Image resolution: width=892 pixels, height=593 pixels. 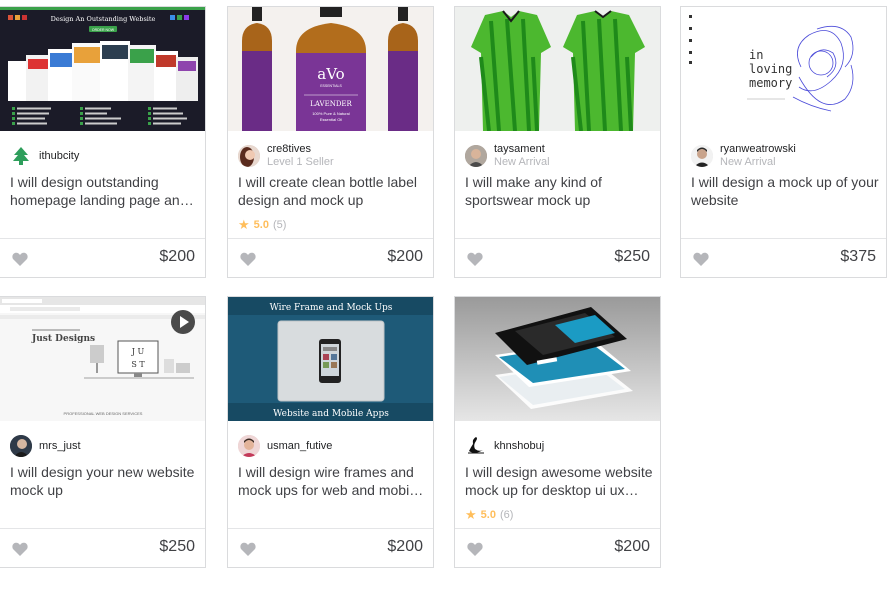 I want to click on seller-info: khnshobuj, so click(x=504, y=446).